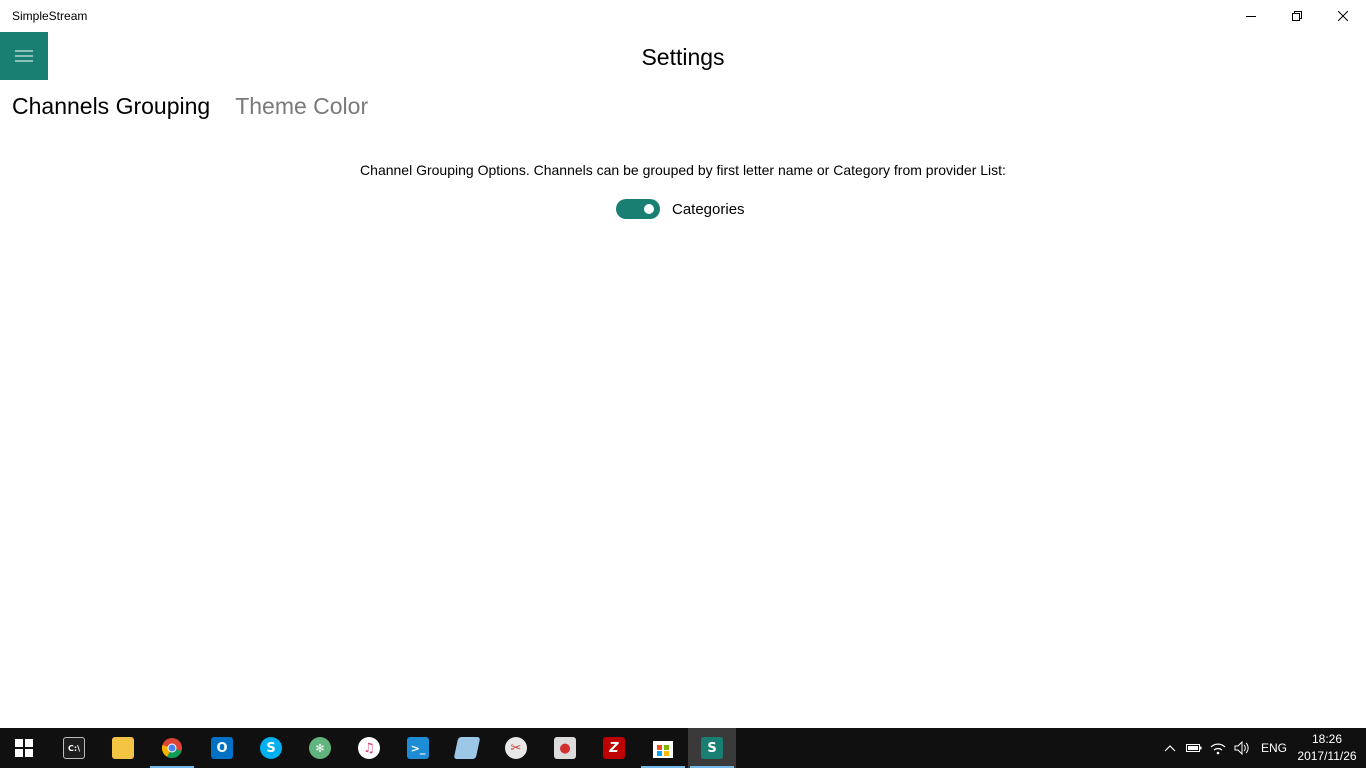 The width and height of the screenshot is (1366, 768). I want to click on volume-button, so click(1242, 748).